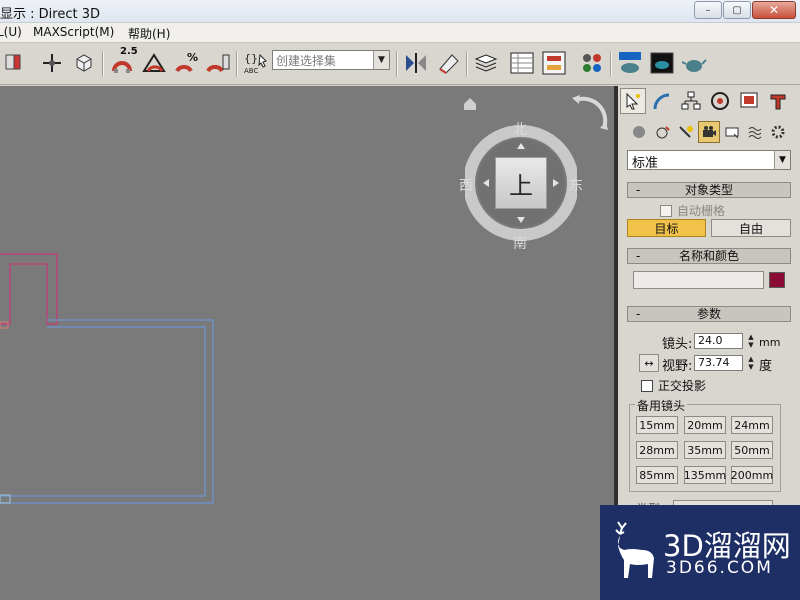 The image size is (800, 600). What do you see at coordinates (701, 211) in the screenshot?
I see `autogrid-label: 自动栅格` at bounding box center [701, 211].